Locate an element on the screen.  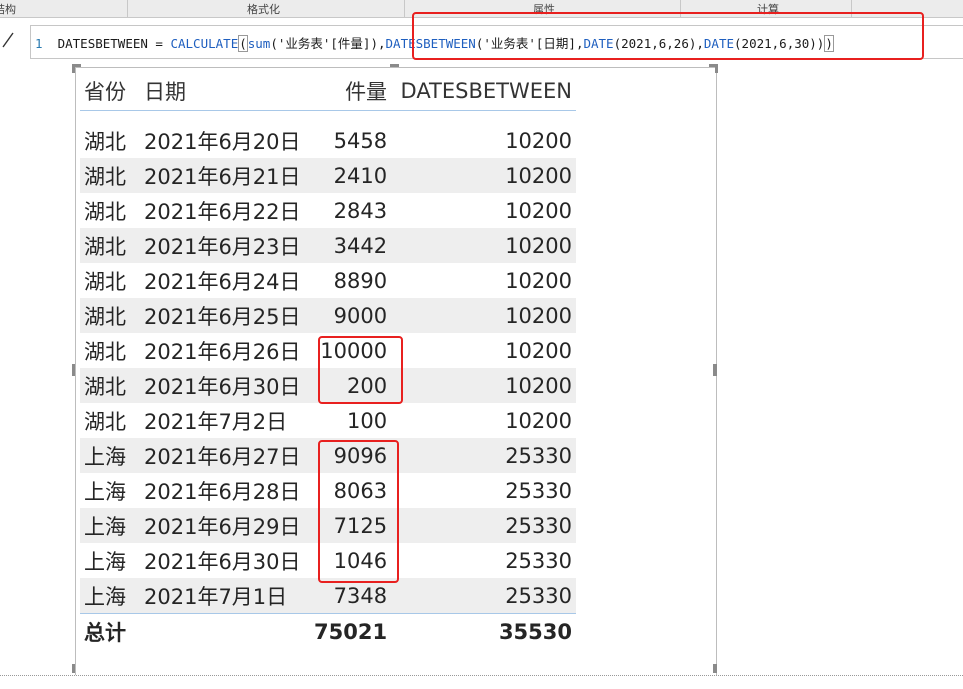
cell-date: 2021年6月28日 is located at coordinates (225, 490).